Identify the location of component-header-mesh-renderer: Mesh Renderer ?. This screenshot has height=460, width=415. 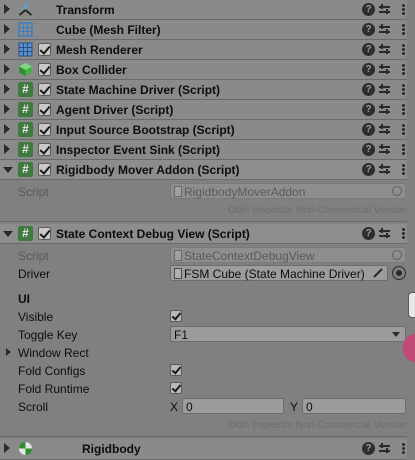
(203, 50).